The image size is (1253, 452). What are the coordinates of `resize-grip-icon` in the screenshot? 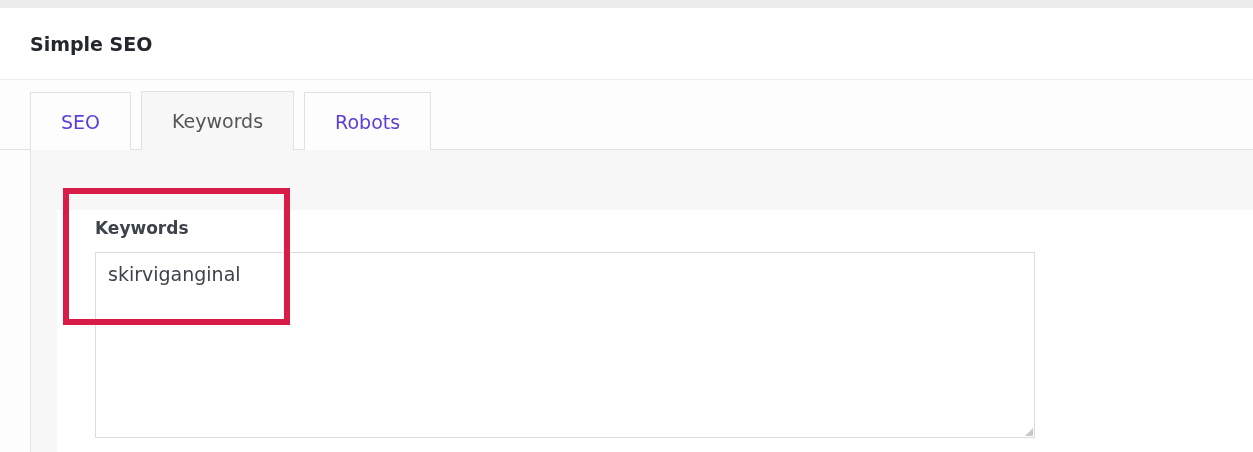 It's located at (1029, 432).